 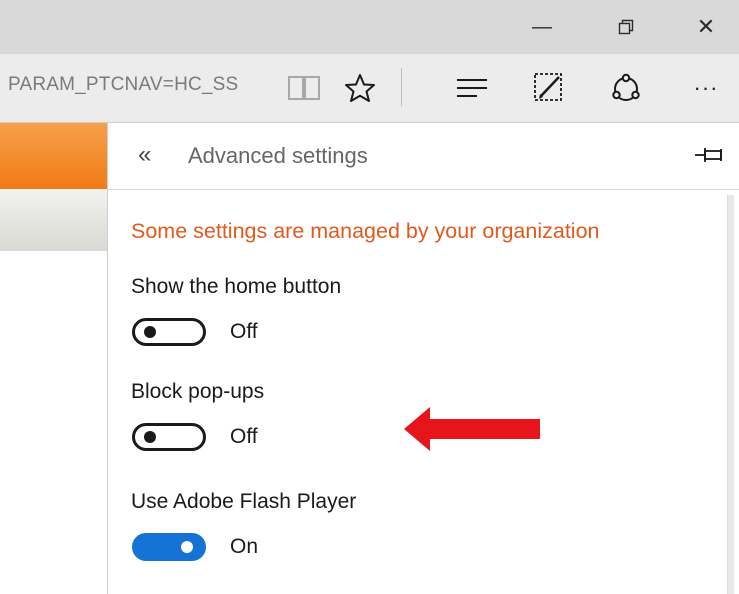 I want to click on home-button-toggle, so click(x=169, y=332).